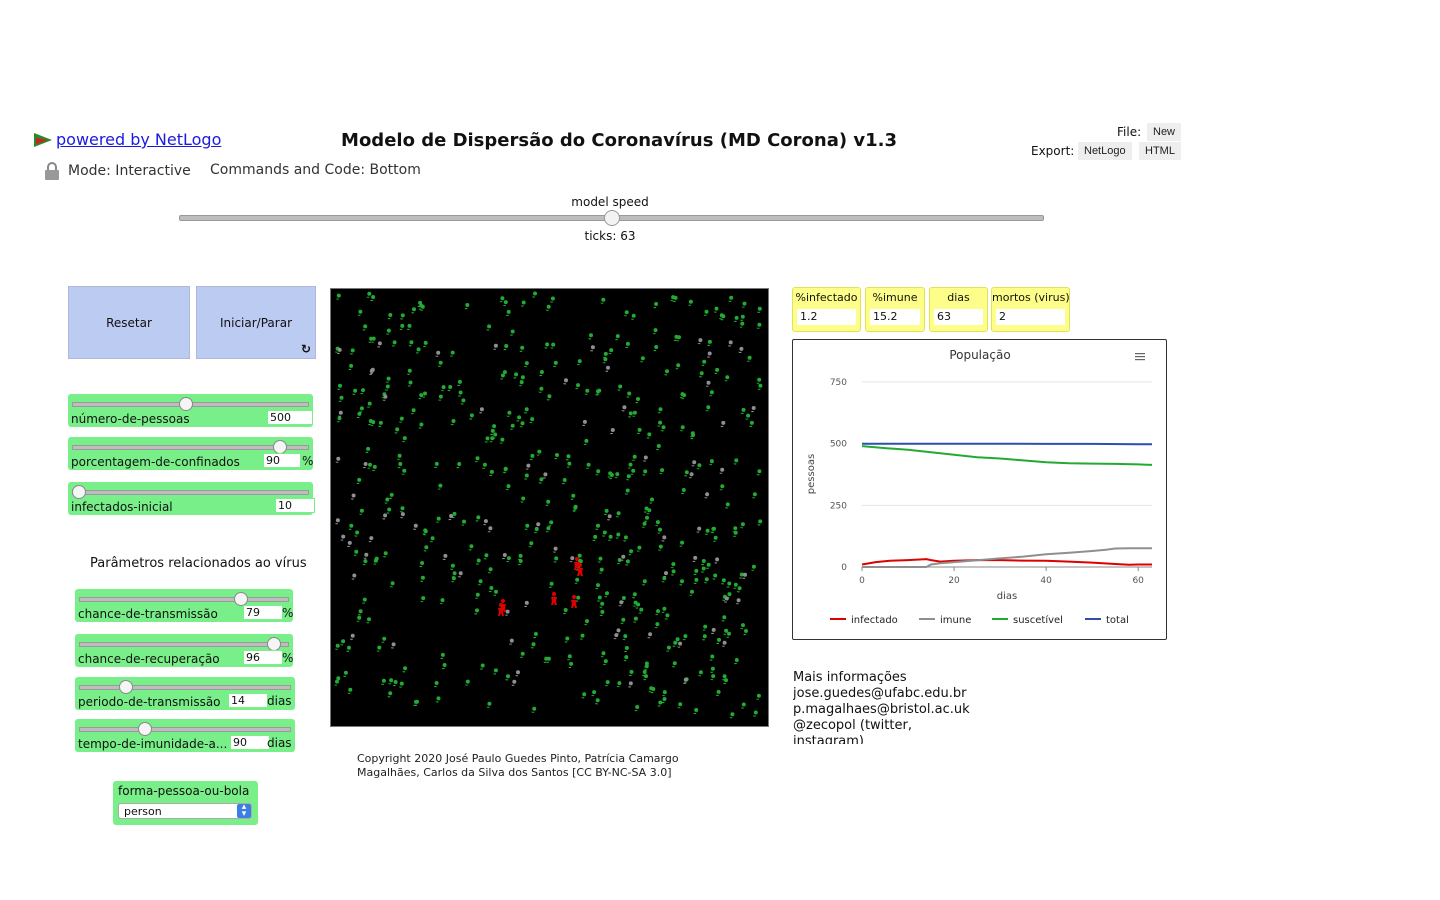 Image resolution: width=1440 pixels, height=900 pixels. I want to click on slider-value: 96, so click(263, 657).